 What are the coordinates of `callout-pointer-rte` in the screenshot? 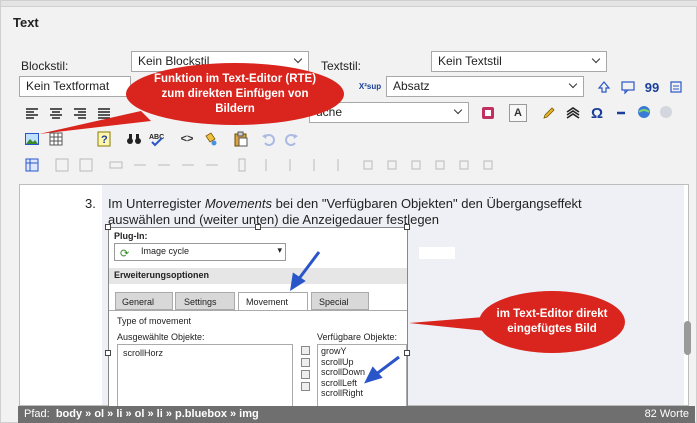 It's located at (95, 122).